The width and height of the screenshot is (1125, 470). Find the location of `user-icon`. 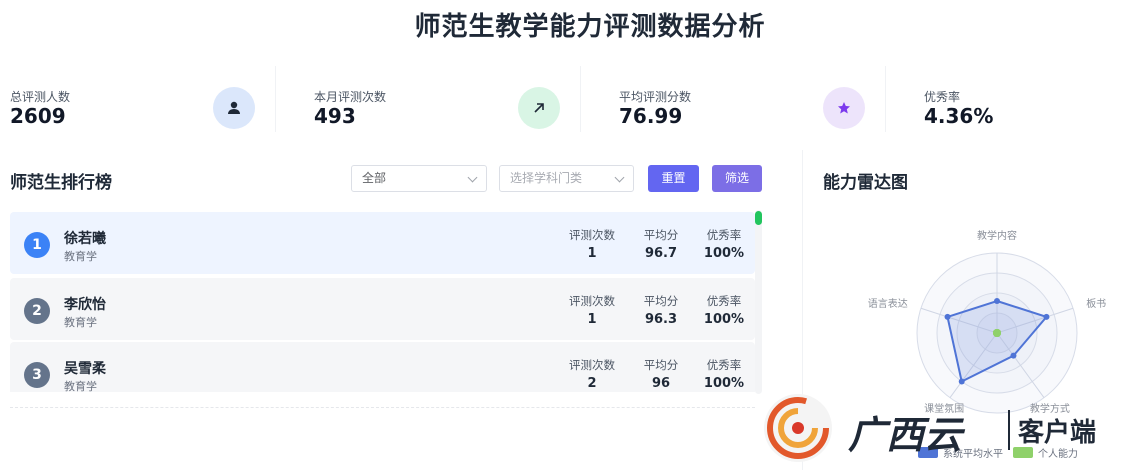

user-icon is located at coordinates (234, 108).